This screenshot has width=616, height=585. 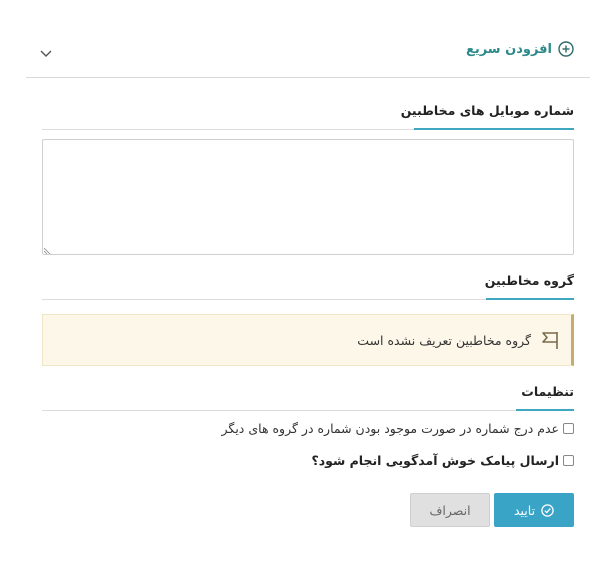 What do you see at coordinates (545, 410) in the screenshot?
I see `settings-accent` at bounding box center [545, 410].